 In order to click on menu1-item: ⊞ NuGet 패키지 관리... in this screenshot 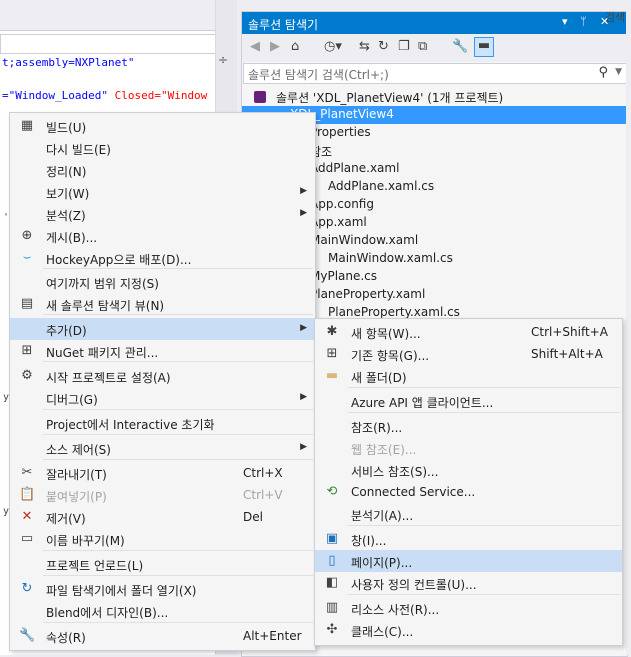, I will do `click(162, 351)`.